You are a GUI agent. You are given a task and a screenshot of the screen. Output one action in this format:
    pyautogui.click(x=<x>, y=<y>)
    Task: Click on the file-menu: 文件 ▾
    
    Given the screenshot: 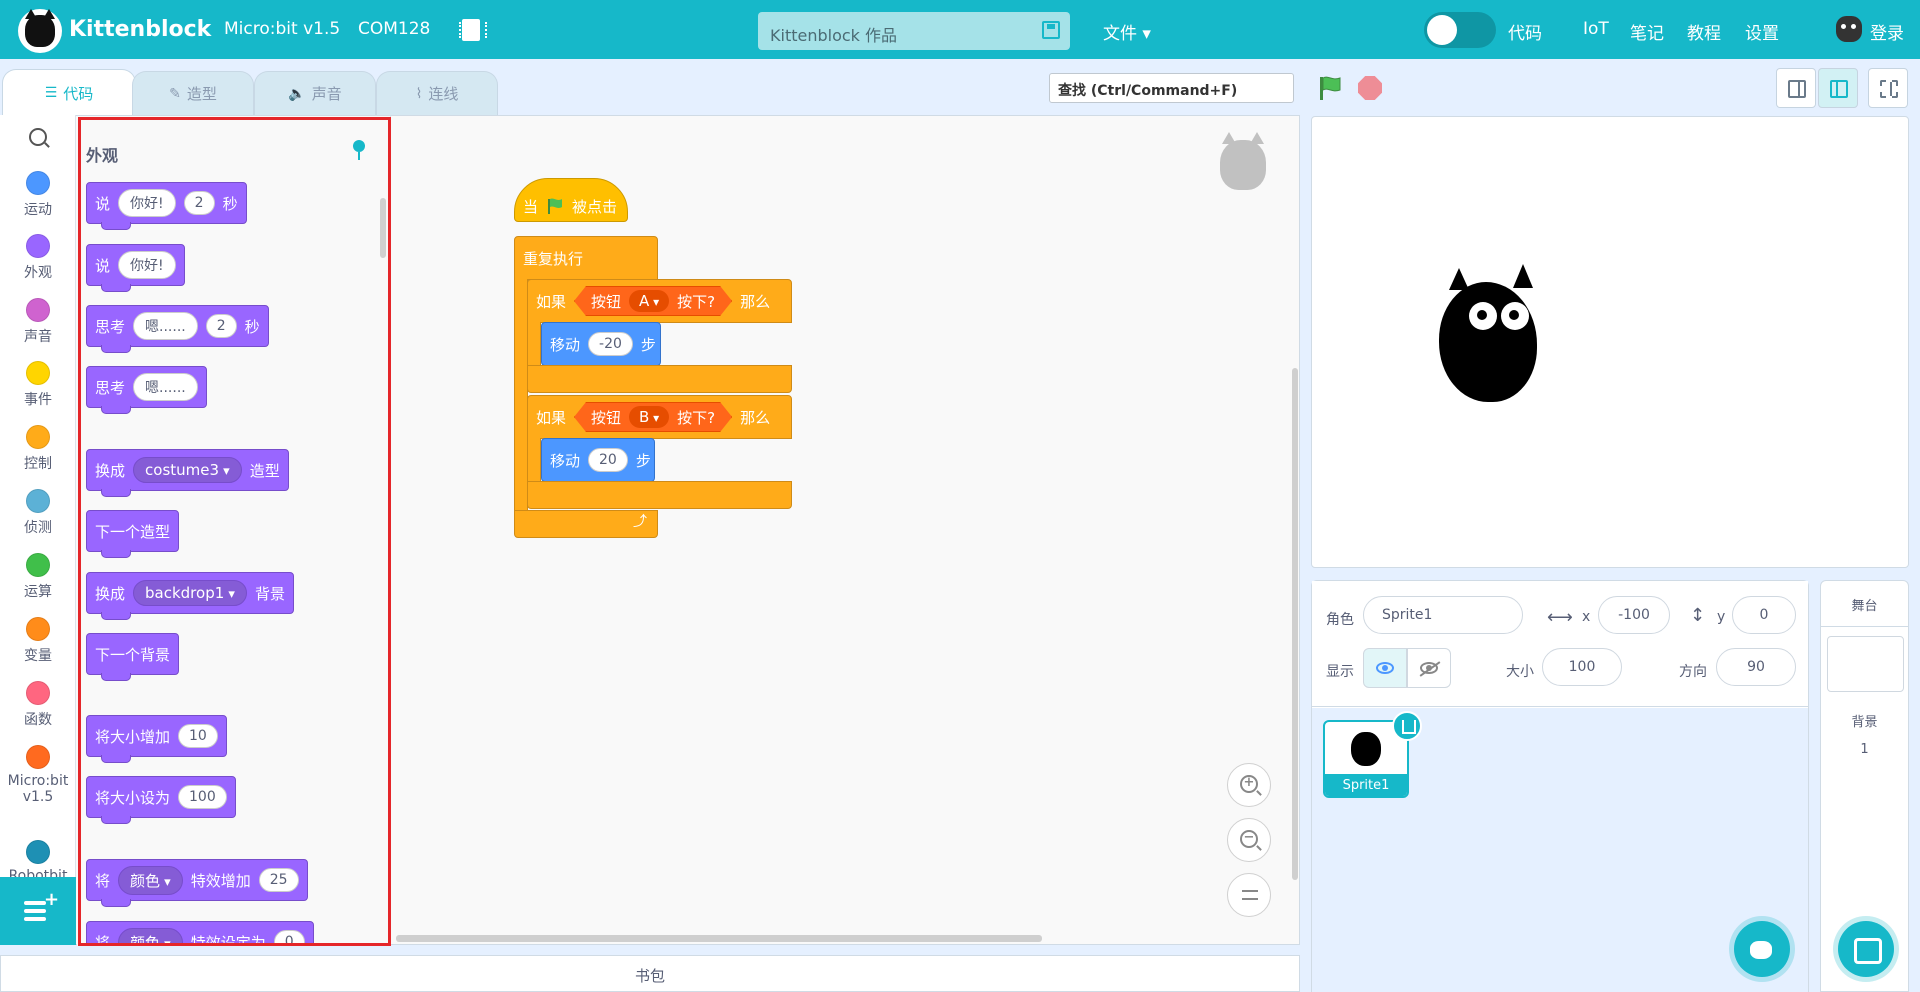 What is the action you would take?
    pyautogui.click(x=1127, y=31)
    